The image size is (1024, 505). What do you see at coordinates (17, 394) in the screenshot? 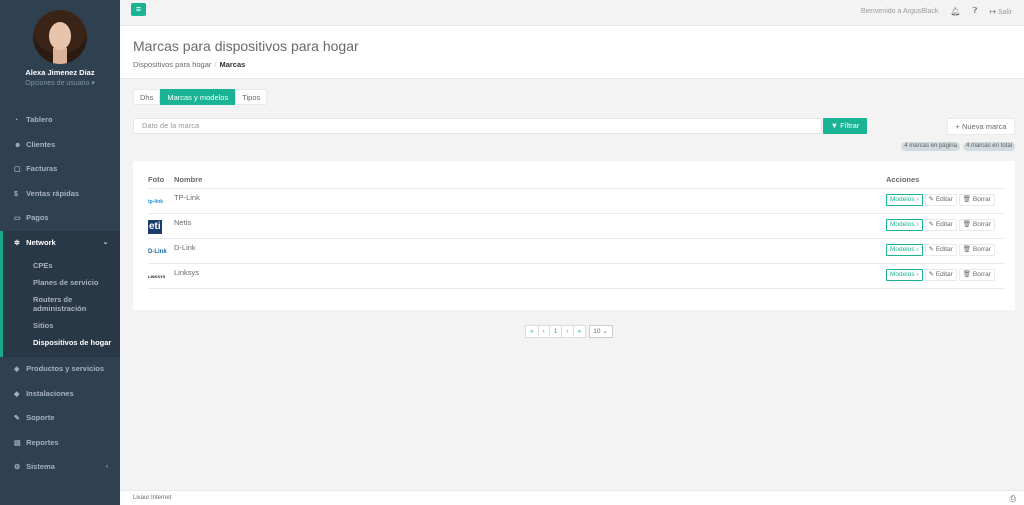
I see `install-icon: ◆` at bounding box center [17, 394].